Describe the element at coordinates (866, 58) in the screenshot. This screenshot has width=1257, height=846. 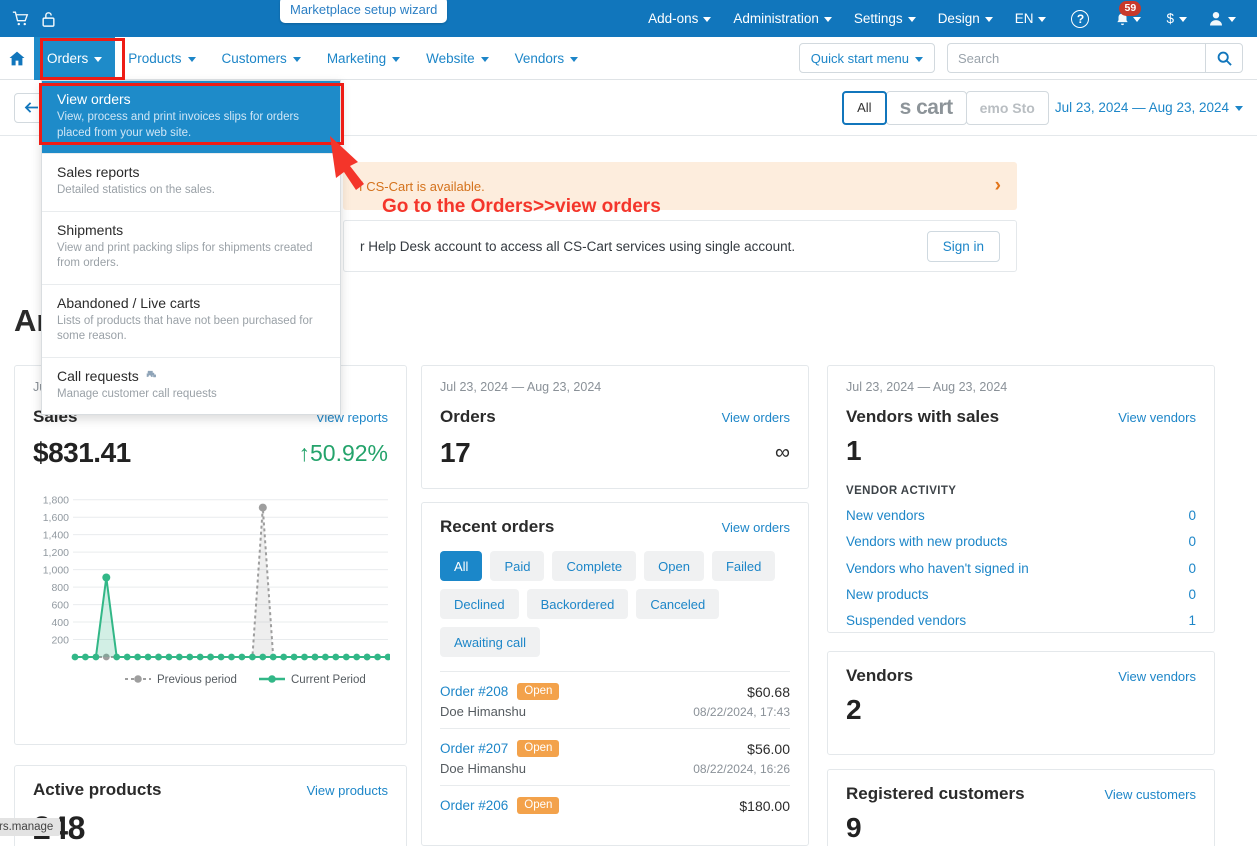
I see `quick-start-menu-button: Quick start menu` at that location.